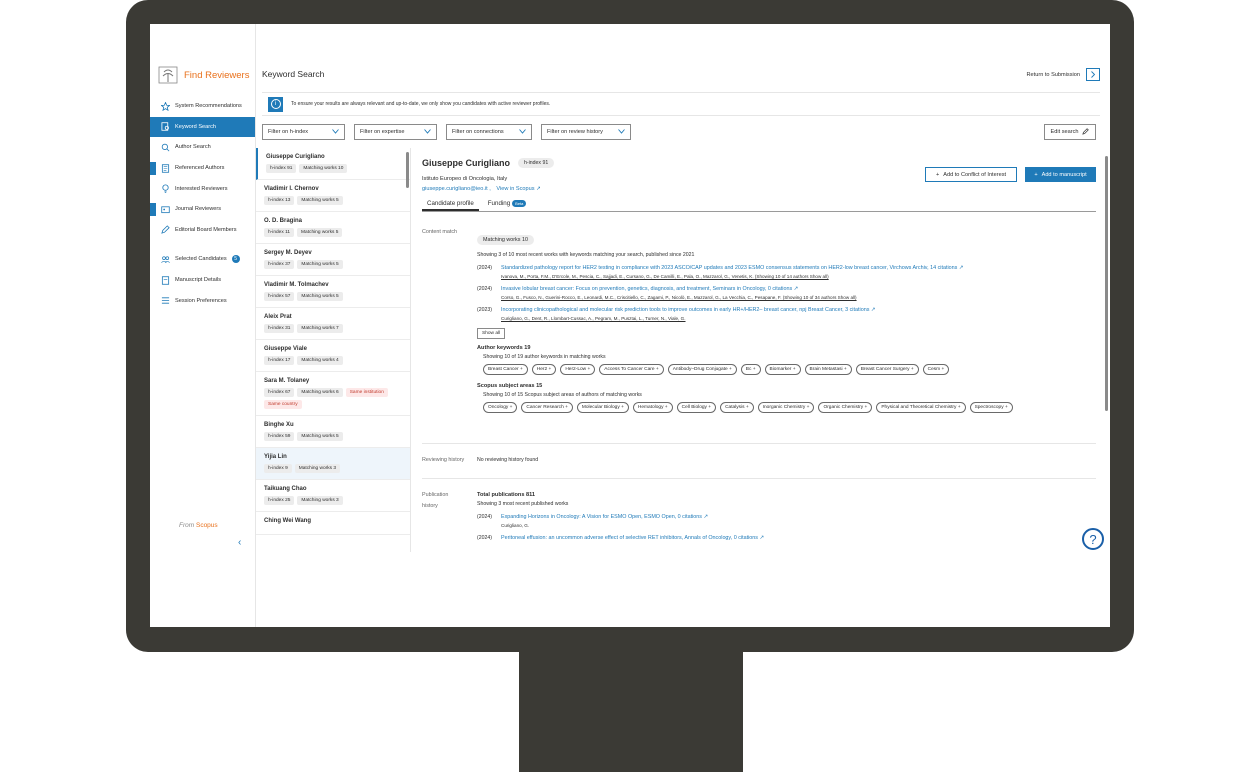  What do you see at coordinates (1060, 174) in the screenshot?
I see `add-to-manuscript-button: + Add to manuscript` at bounding box center [1060, 174].